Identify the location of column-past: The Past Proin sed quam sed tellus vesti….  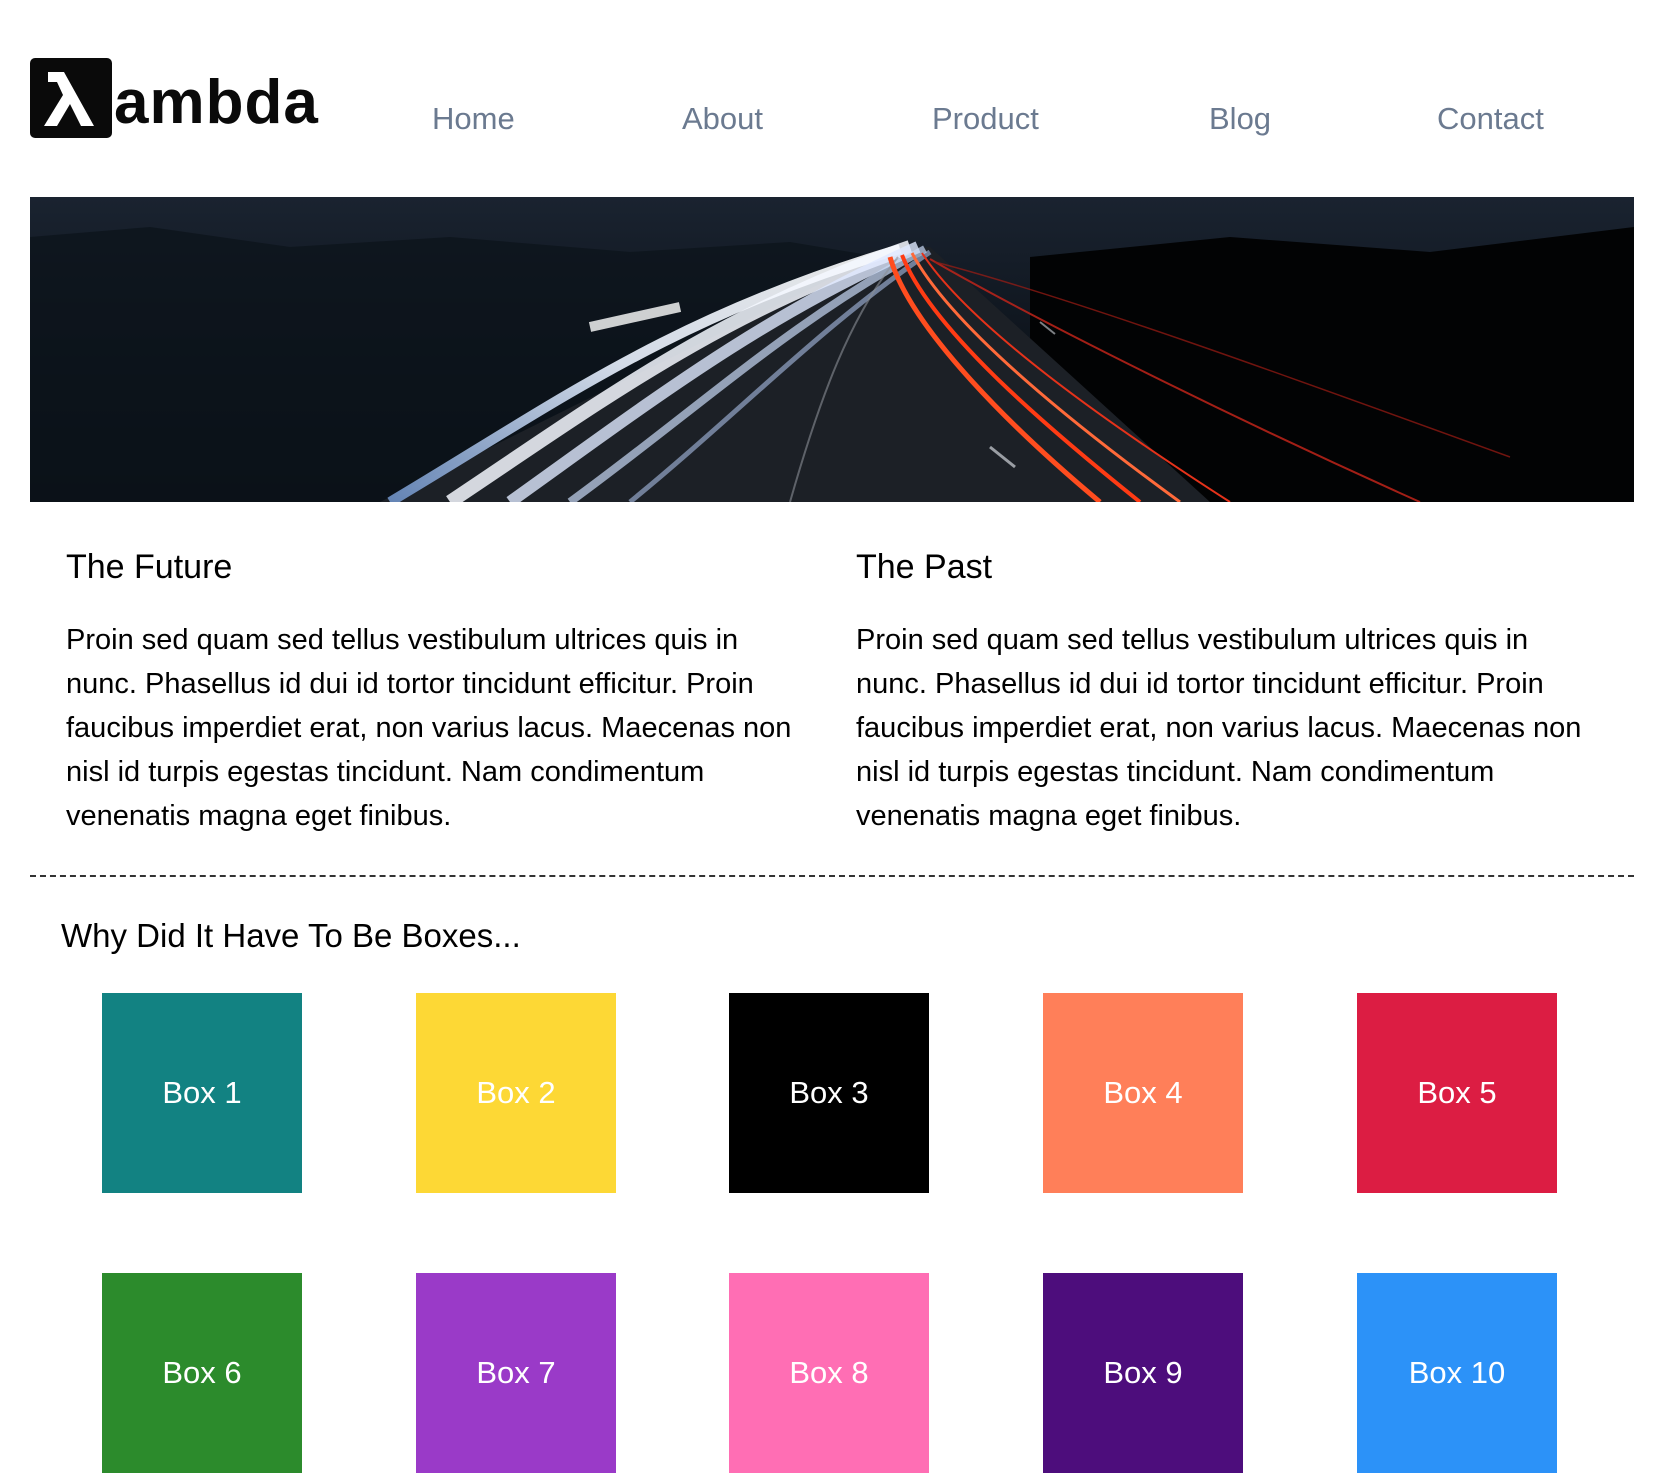
(1226, 689).